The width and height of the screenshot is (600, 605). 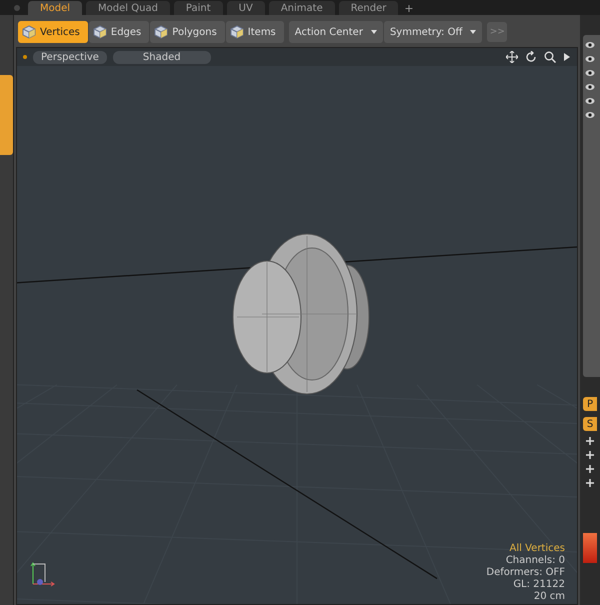 I want to click on workspace-tab: Model Quad, so click(x=128, y=8).